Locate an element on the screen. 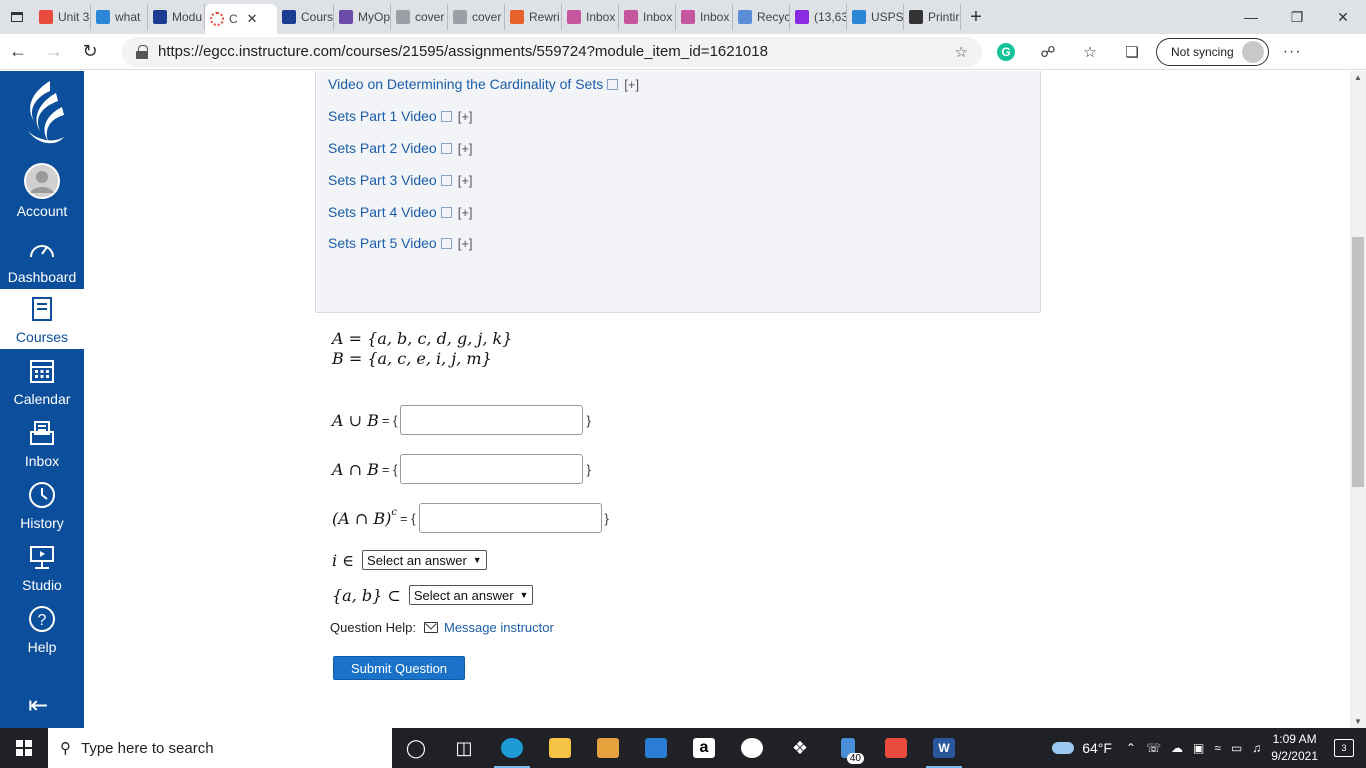 This screenshot has height=768, width=1366. collapse-nav-button: ⇤ is located at coordinates (38, 705).